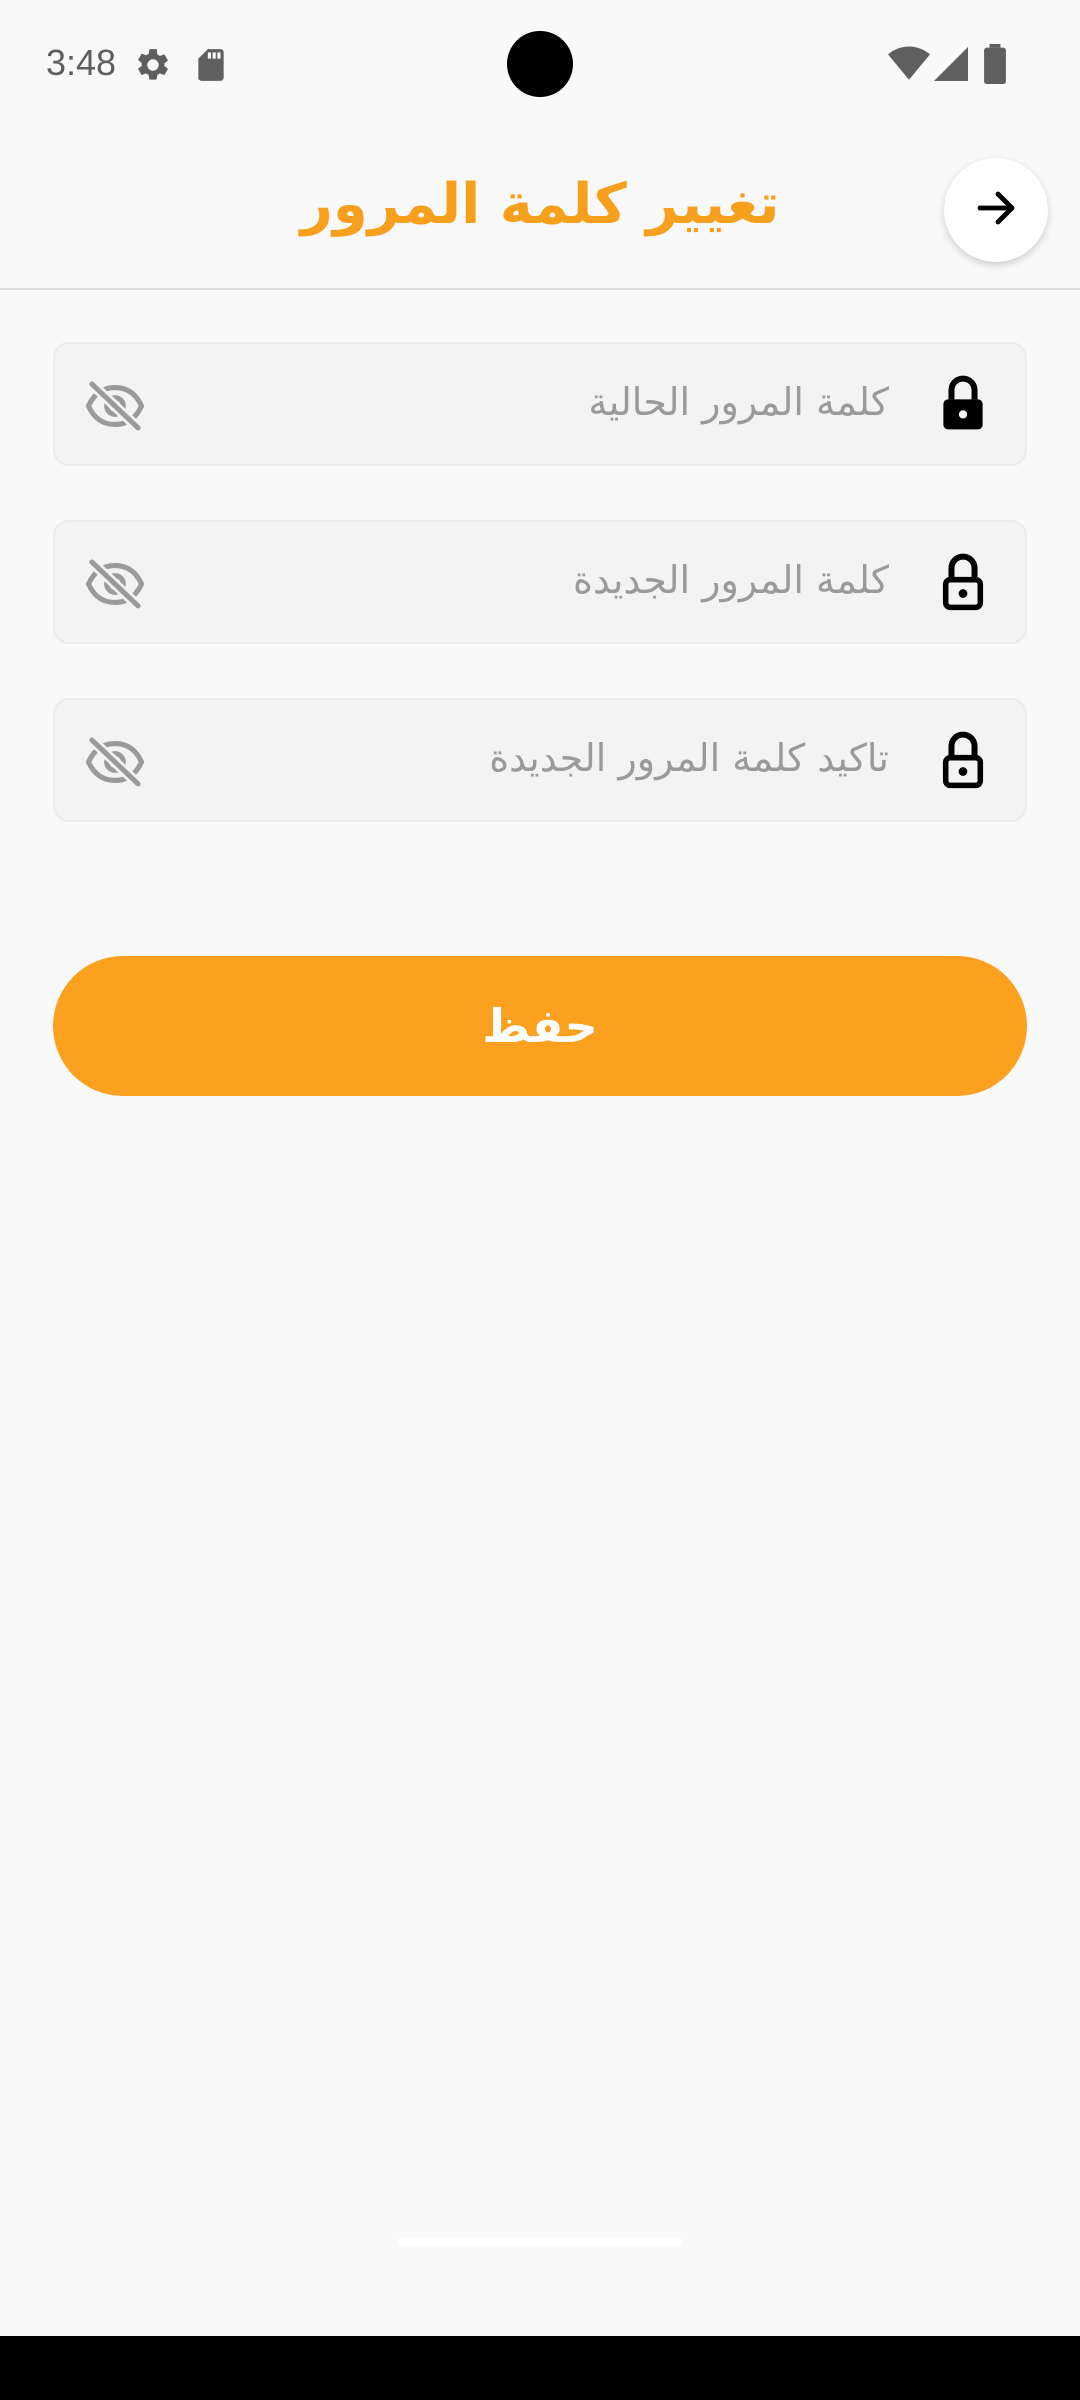 The image size is (1080, 2400). I want to click on status-time: 3:48, so click(81, 62).